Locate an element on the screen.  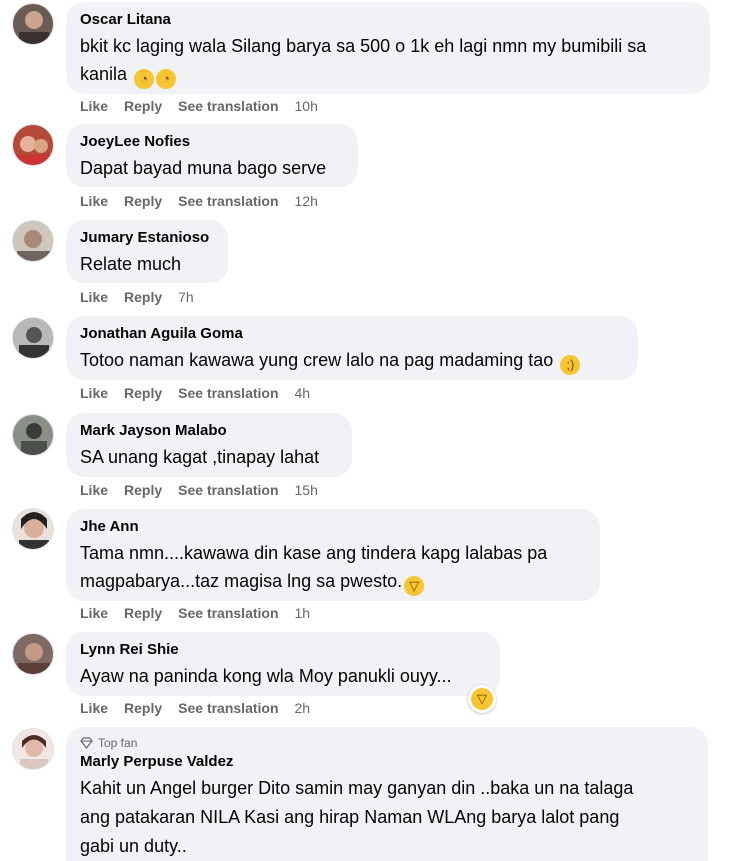
commenter-name: Lynn Rei Shie is located at coordinates (283, 649).